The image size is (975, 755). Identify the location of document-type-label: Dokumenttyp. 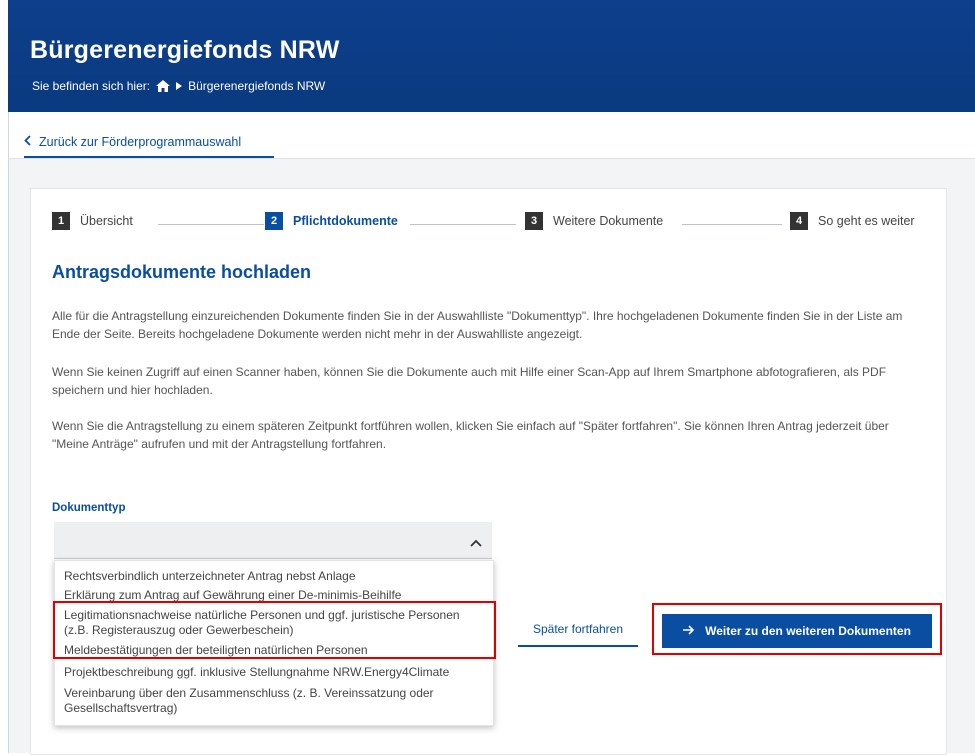
(89, 508).